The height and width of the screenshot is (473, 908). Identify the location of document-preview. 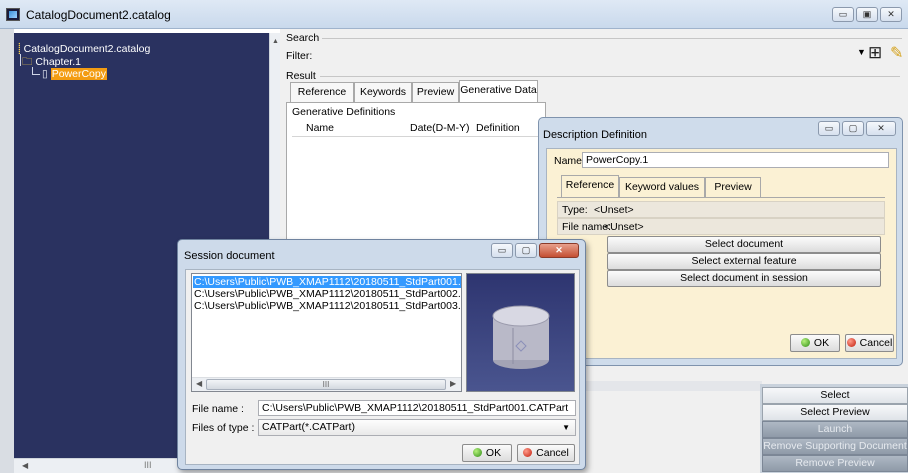
(520, 332).